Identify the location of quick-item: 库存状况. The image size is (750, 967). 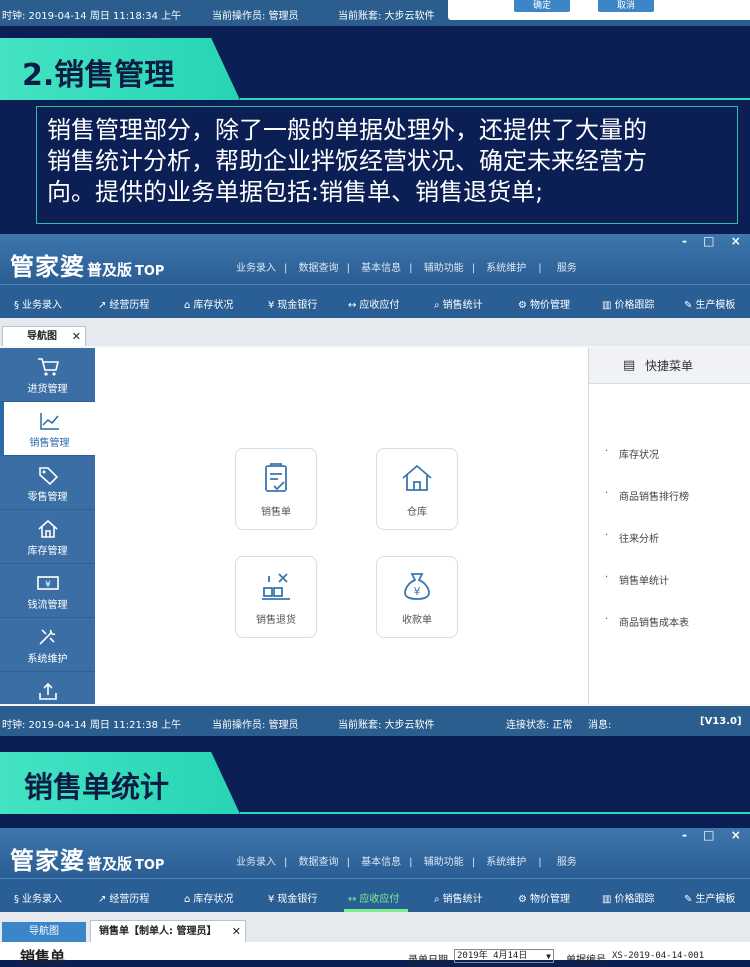
(632, 453).